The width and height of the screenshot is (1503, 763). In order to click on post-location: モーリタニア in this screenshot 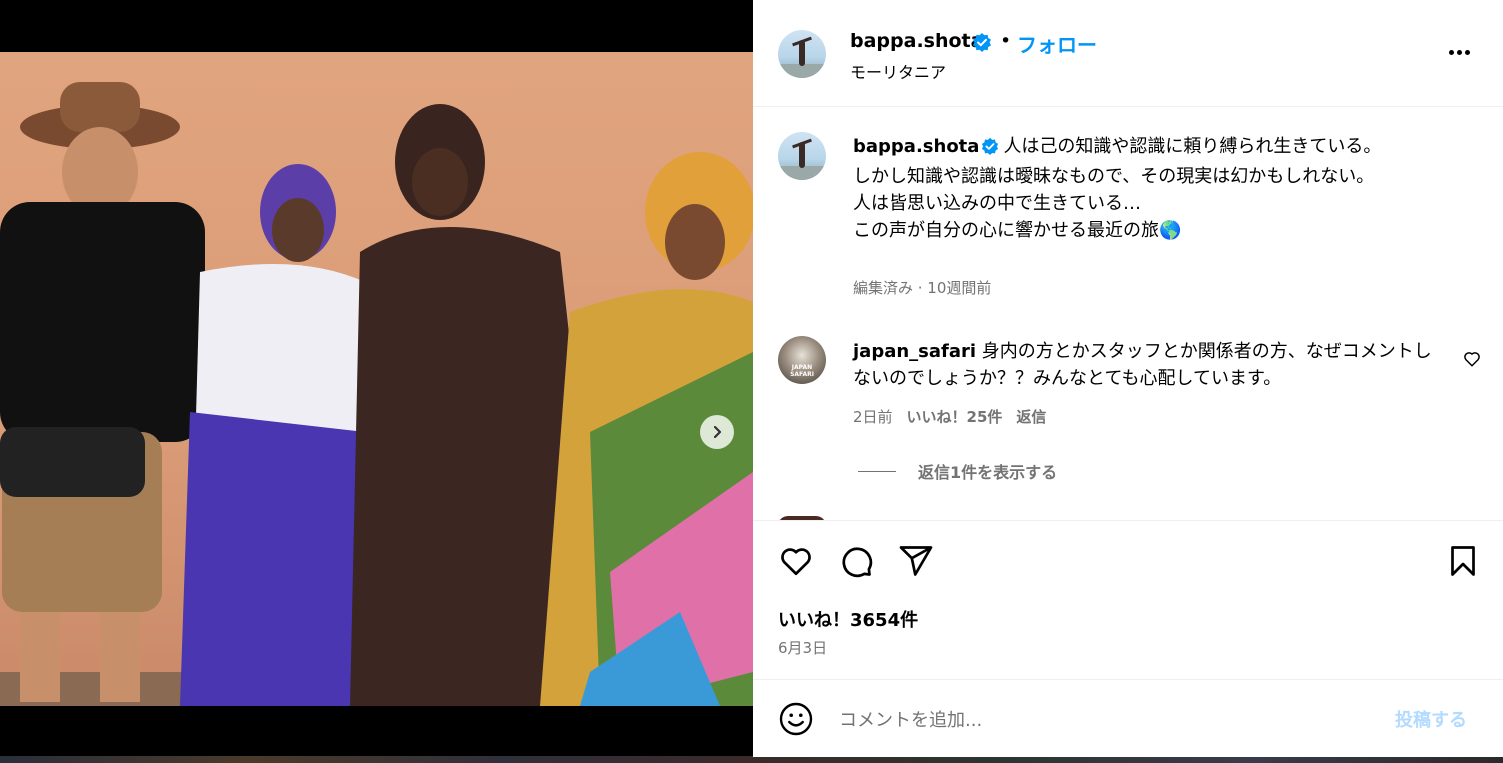, I will do `click(898, 71)`.